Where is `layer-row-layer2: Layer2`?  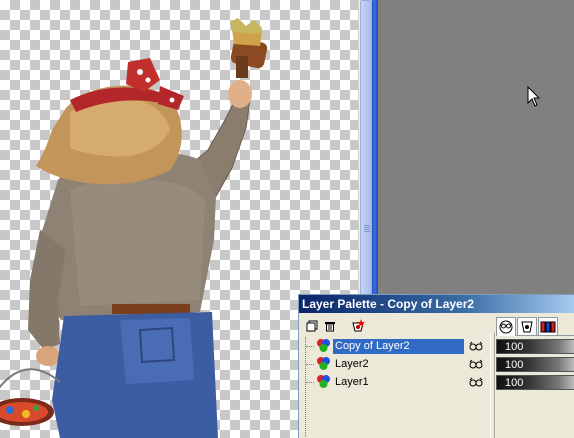
layer-row-layer2: Layer2 is located at coordinates (397, 364).